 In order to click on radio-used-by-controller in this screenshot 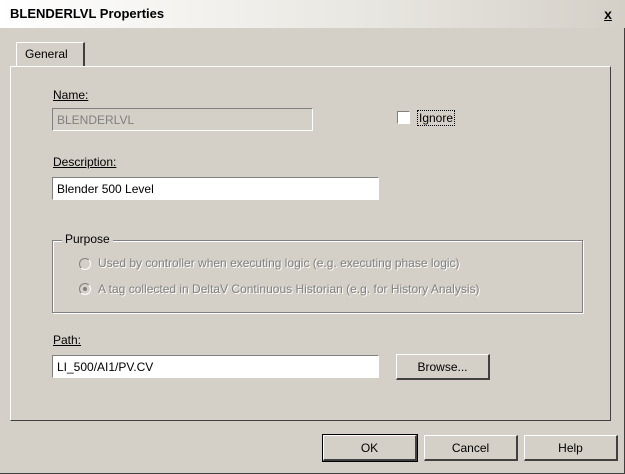, I will do `click(85, 264)`.